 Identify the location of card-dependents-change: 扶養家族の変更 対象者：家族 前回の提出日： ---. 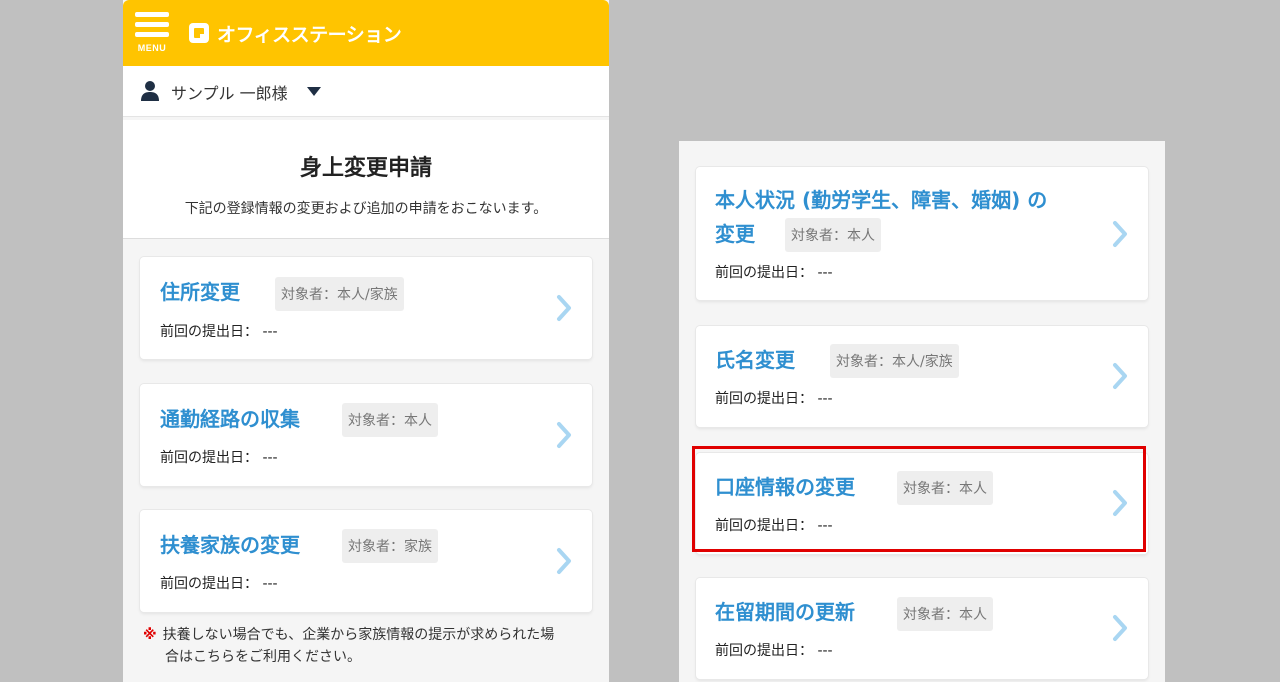
(366, 561).